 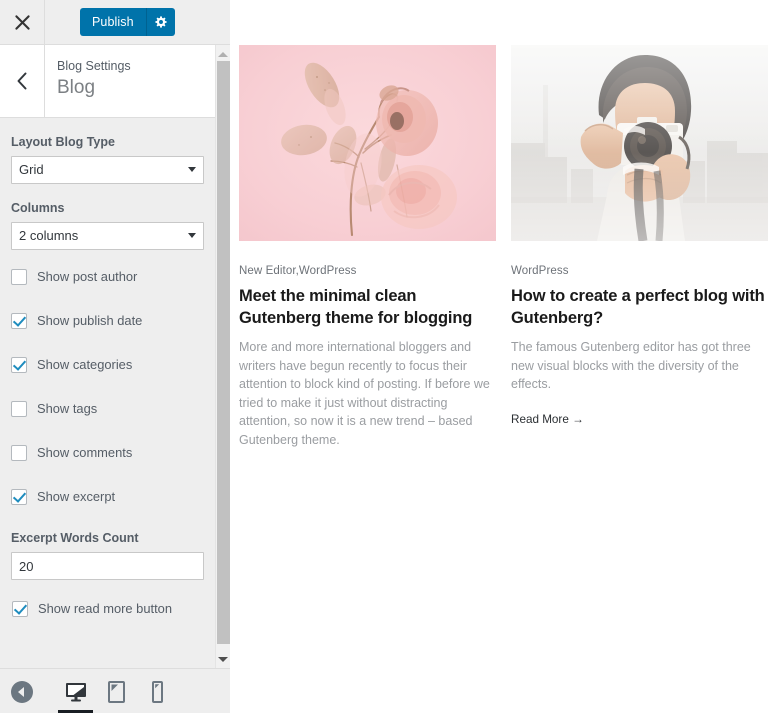 What do you see at coordinates (20, 609) in the screenshot?
I see `checkbox-show-read-more-button` at bounding box center [20, 609].